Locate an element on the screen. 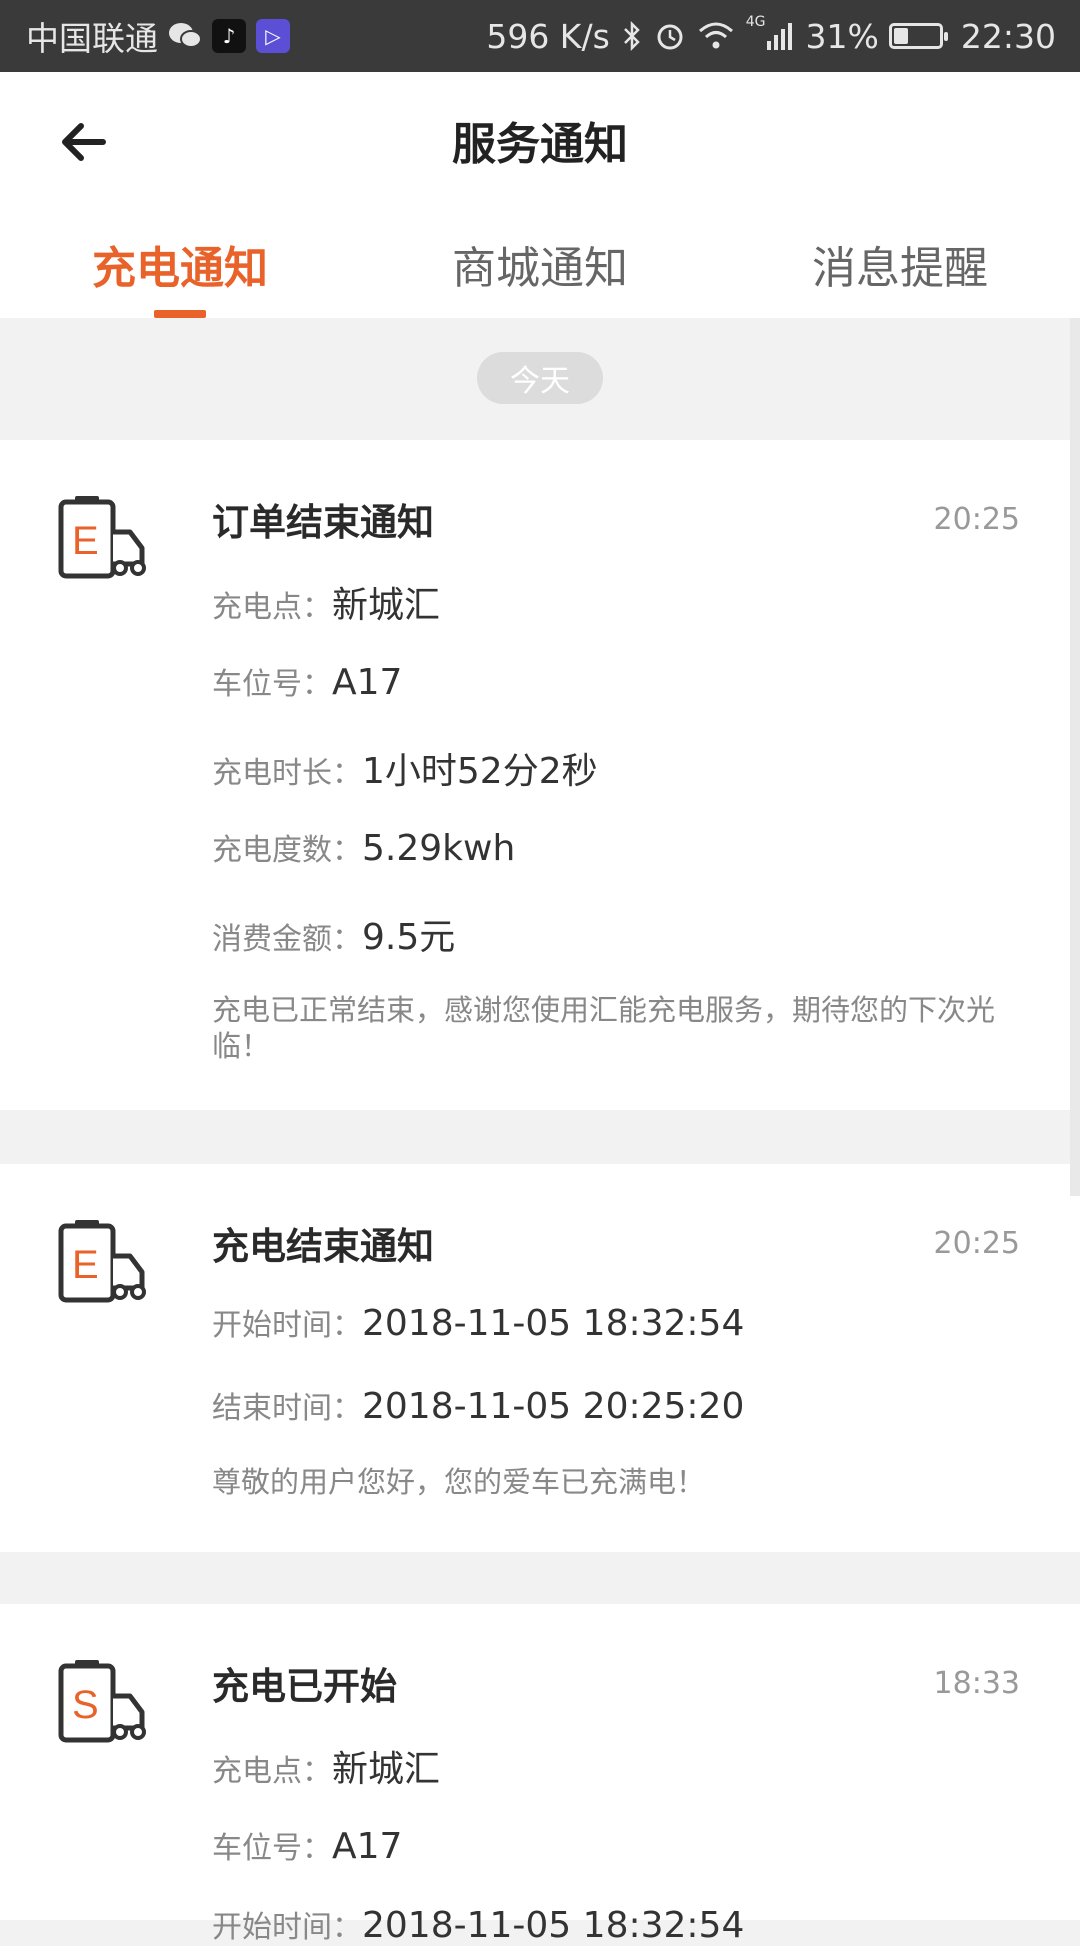 The height and width of the screenshot is (1946, 1080). app-header: 服务通知 充电通知 商城通知 消息提醒 is located at coordinates (540, 195).